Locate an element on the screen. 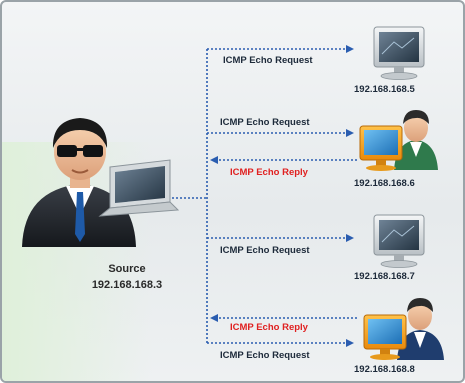  source-ip: 192.168.168.3 is located at coordinates (127, 285).